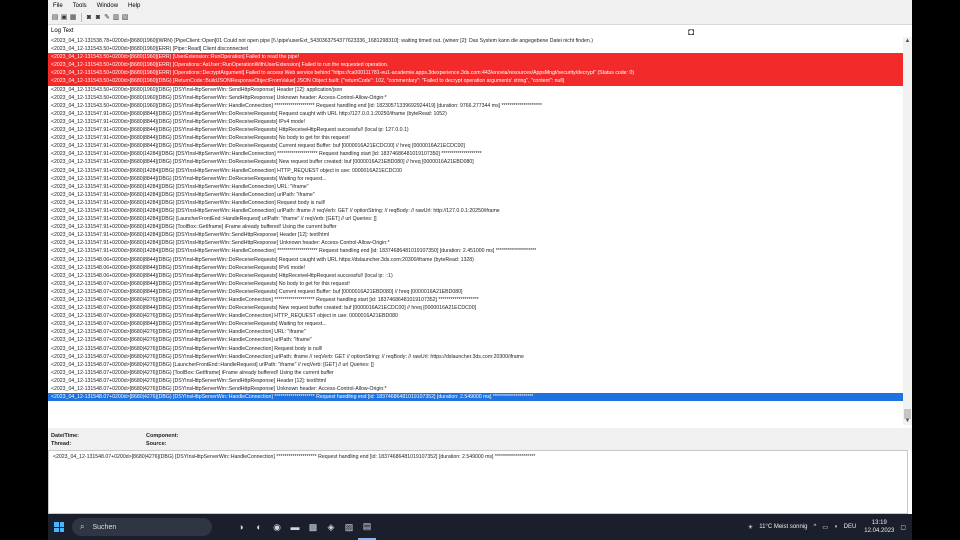  Describe the element at coordinates (82, 526) in the screenshot. I see `search-icon: ⌕` at that location.